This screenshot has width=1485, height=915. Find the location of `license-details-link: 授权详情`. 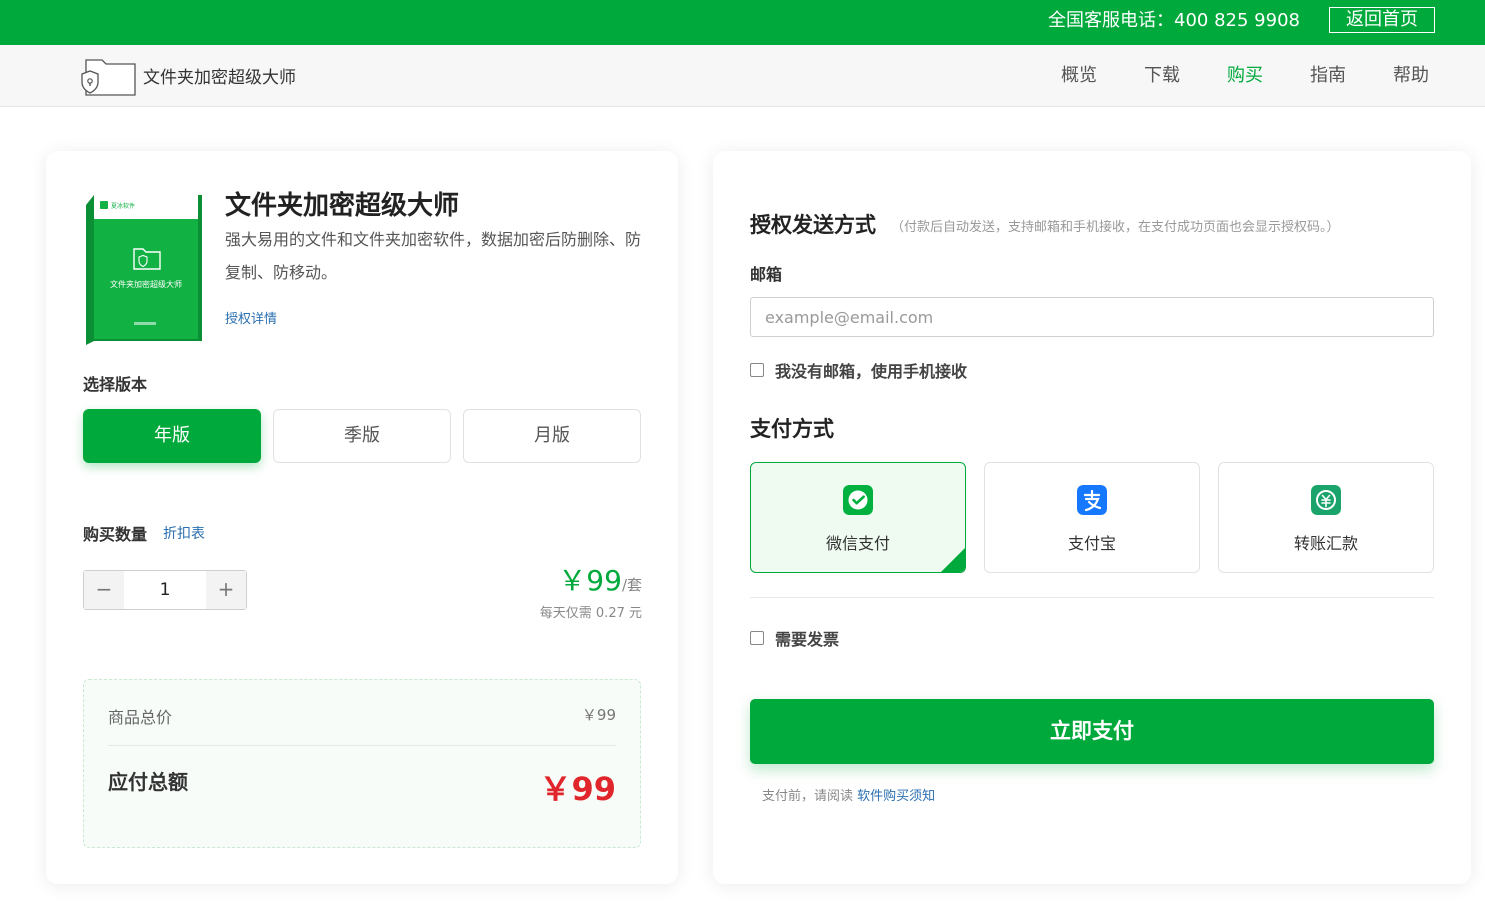

license-details-link: 授权详情 is located at coordinates (251, 317).